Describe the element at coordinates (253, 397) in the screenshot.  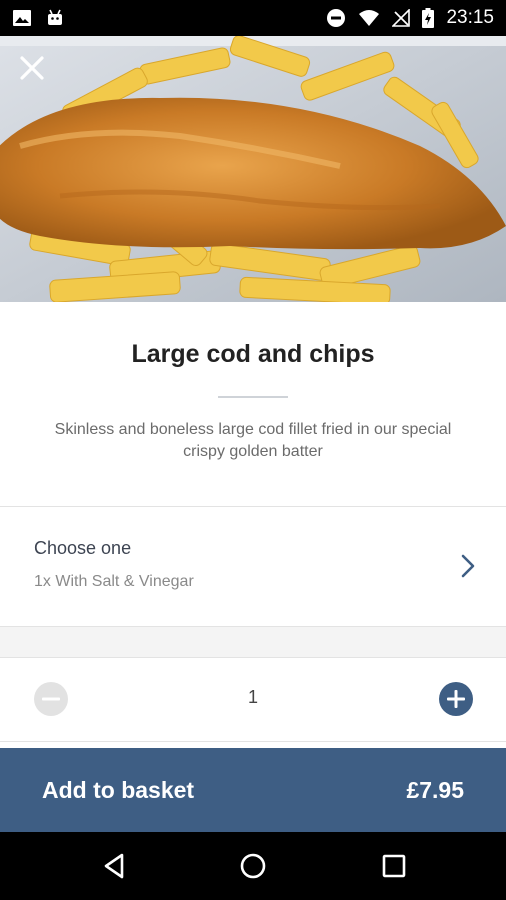
I see `title-divider` at that location.